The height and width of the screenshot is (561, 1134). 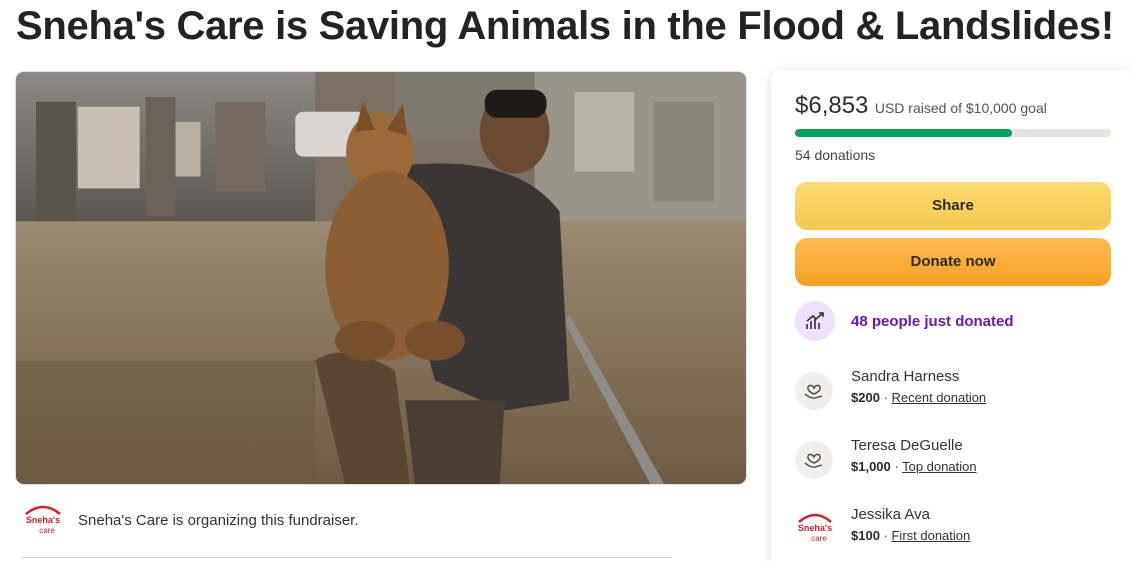 I want to click on donor-amount: $100, so click(x=865, y=535).